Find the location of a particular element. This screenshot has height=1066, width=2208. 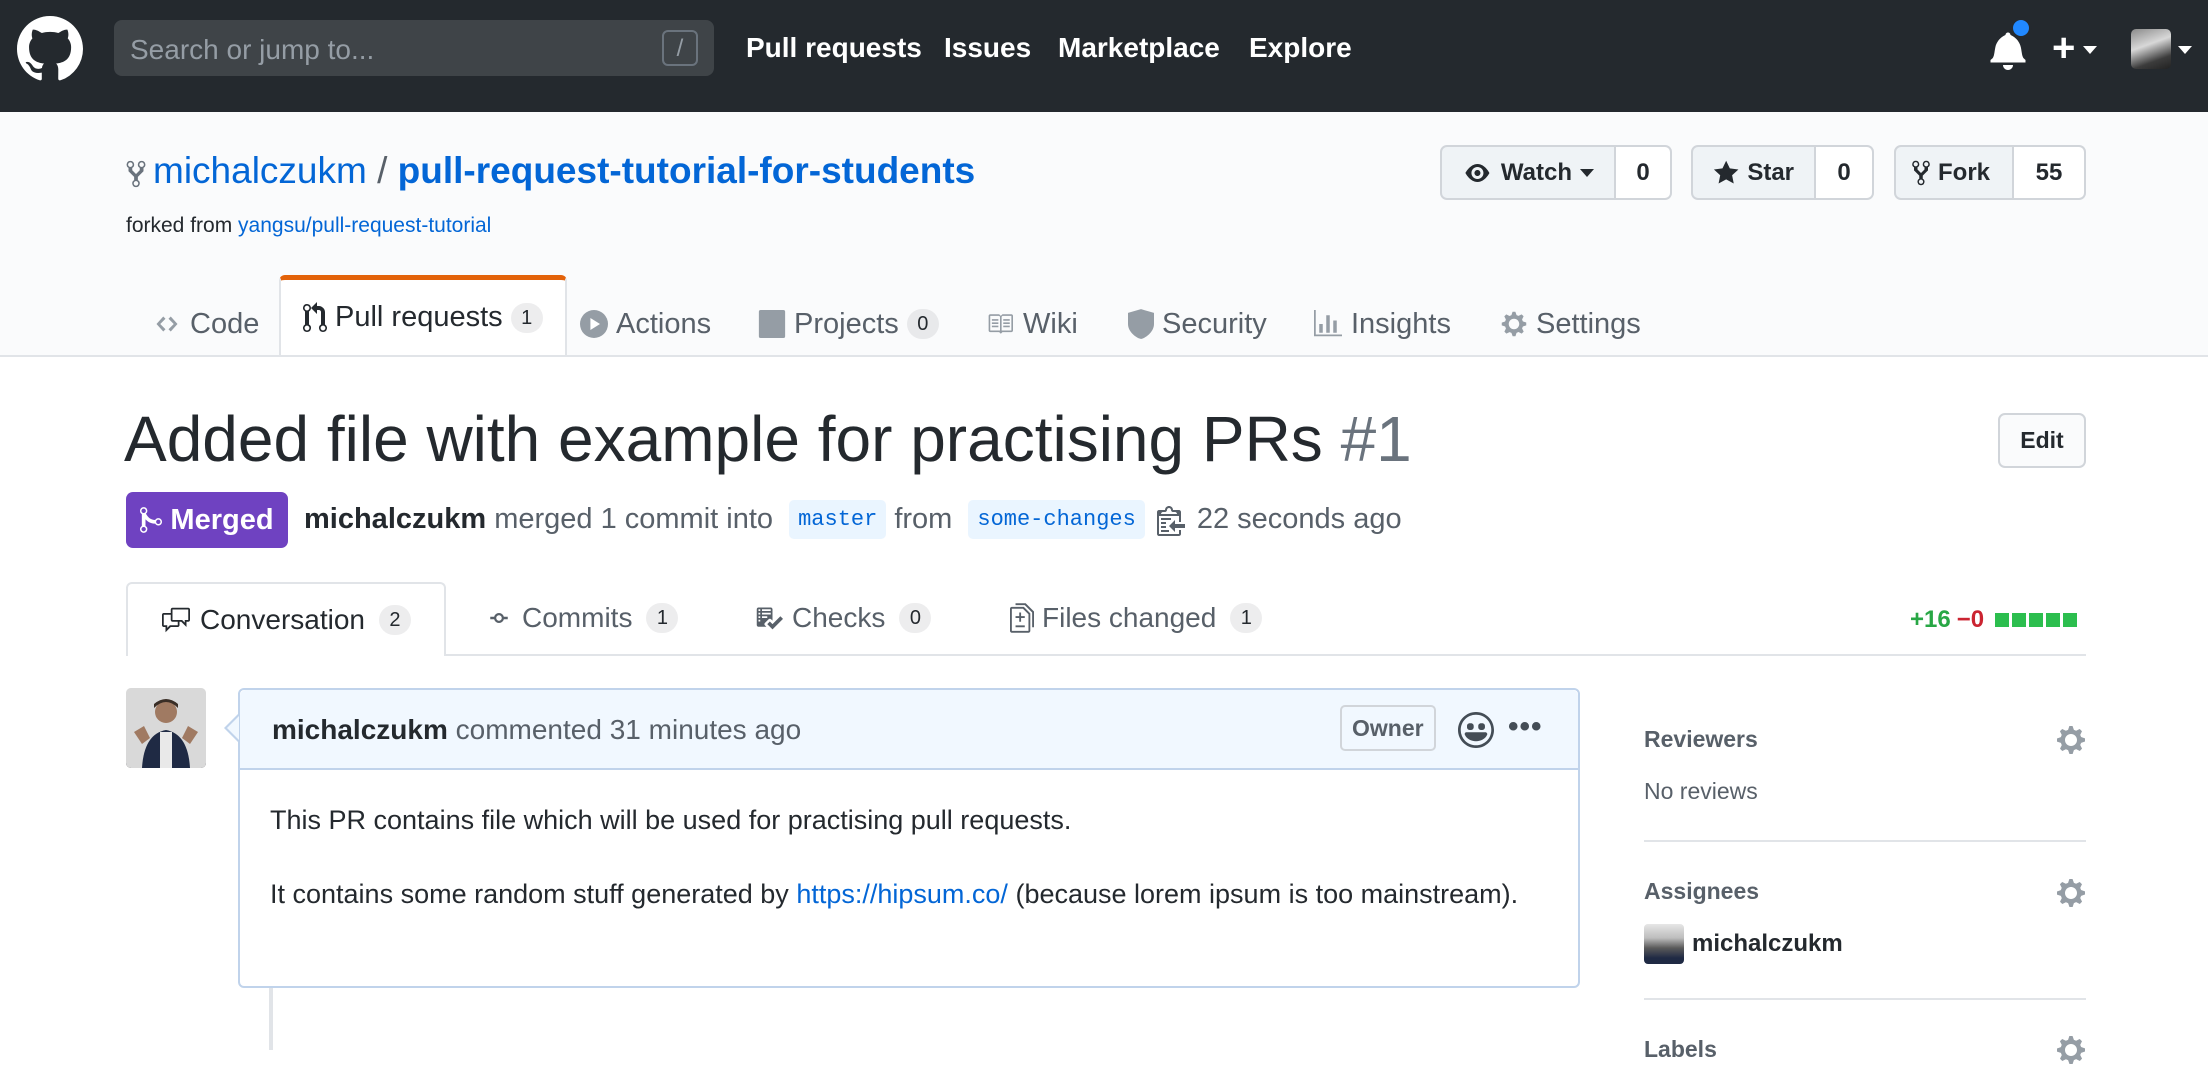

repo-owner-link: michalczukm is located at coordinates (260, 170).